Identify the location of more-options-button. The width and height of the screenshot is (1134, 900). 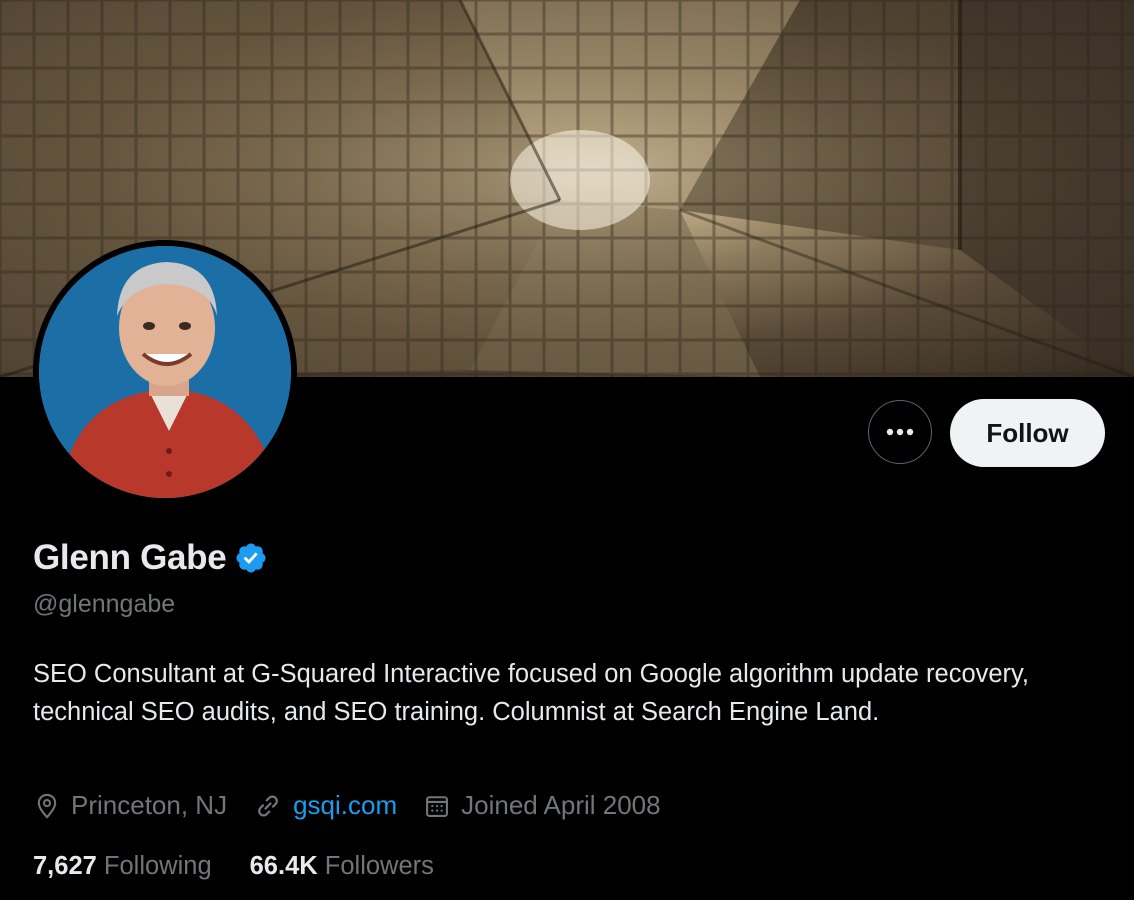
(900, 432).